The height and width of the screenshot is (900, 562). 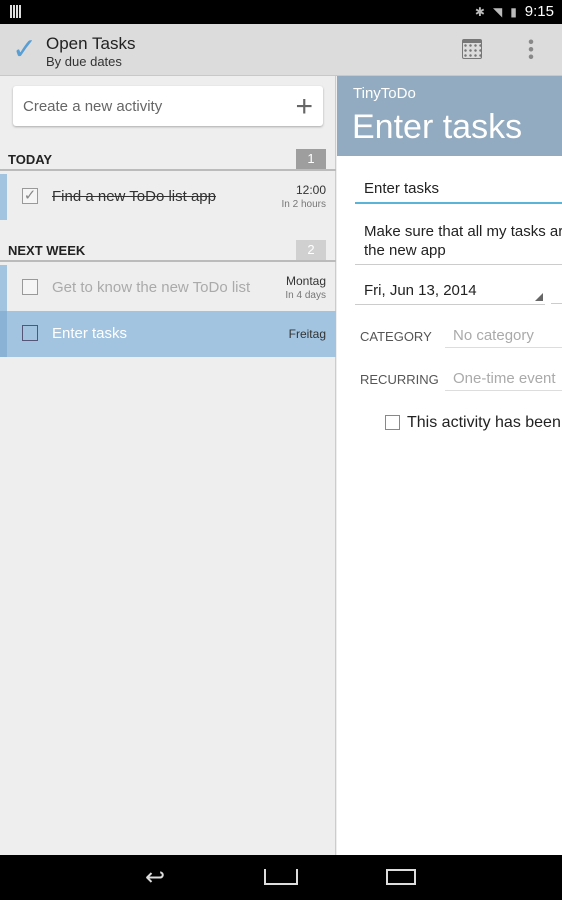 What do you see at coordinates (399, 379) in the screenshot?
I see `recurring-label: RECURRING` at bounding box center [399, 379].